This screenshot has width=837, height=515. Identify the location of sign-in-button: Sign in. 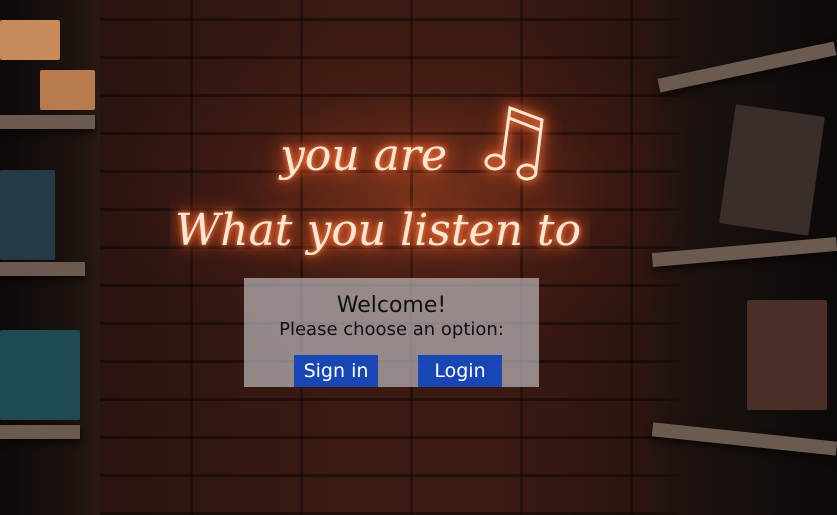
(336, 371).